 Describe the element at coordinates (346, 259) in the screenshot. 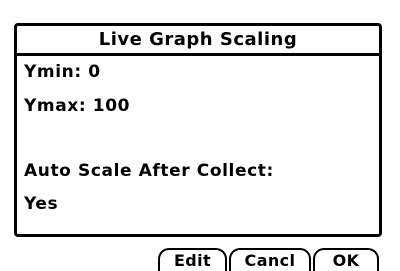

I see `ok-button: OK` at that location.